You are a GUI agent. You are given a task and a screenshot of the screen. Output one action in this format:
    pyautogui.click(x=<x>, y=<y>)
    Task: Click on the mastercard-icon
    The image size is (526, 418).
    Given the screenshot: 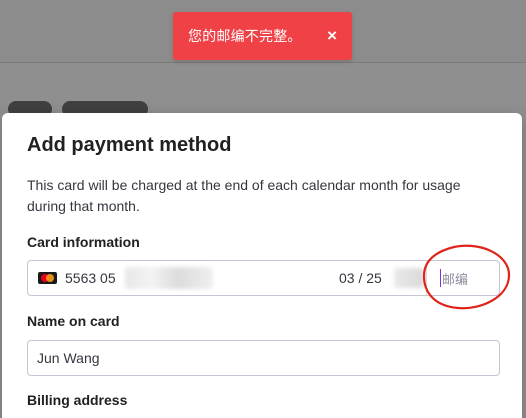 What is the action you would take?
    pyautogui.click(x=47, y=278)
    